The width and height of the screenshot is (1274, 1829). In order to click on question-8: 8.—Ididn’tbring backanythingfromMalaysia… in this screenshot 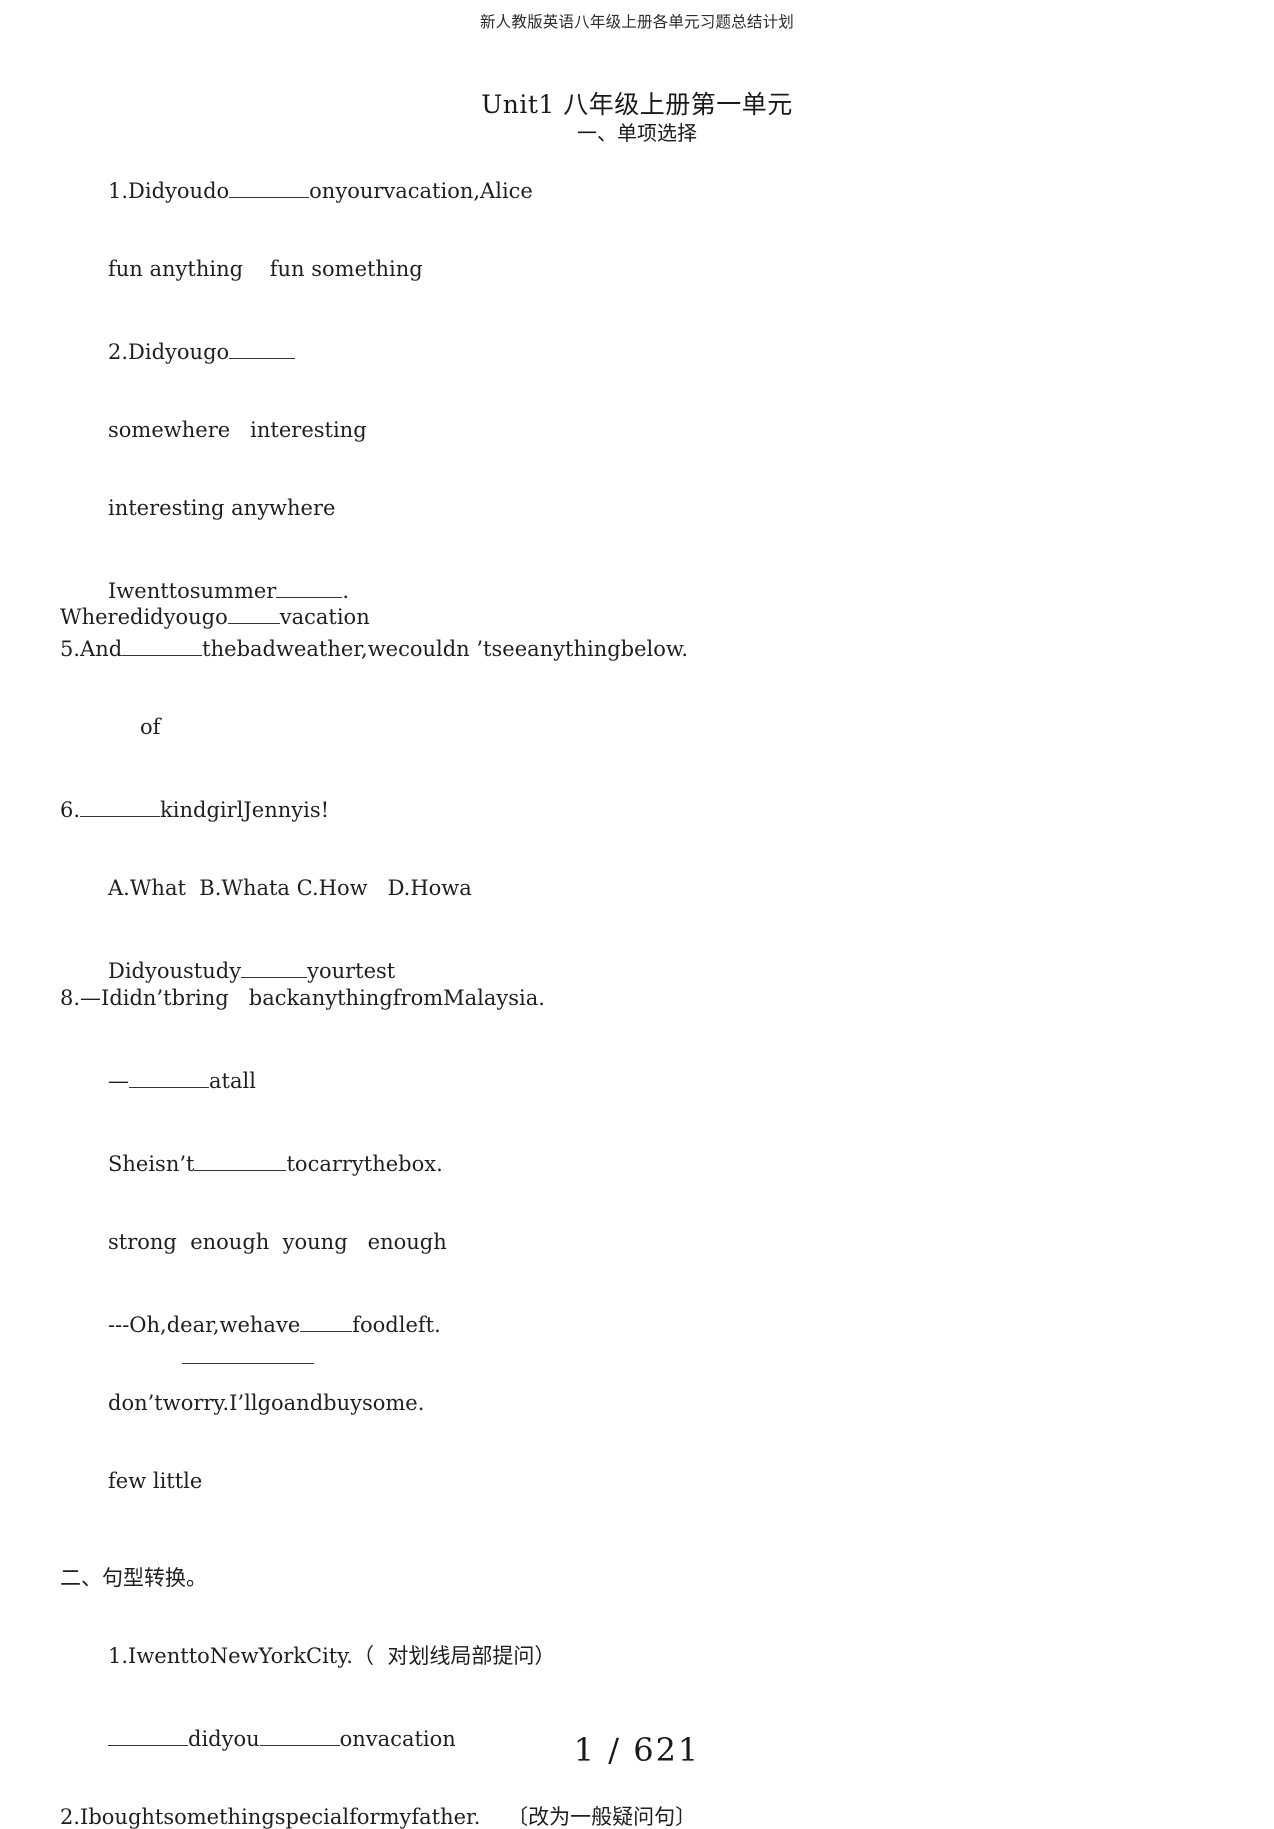, I will do `click(302, 998)`.